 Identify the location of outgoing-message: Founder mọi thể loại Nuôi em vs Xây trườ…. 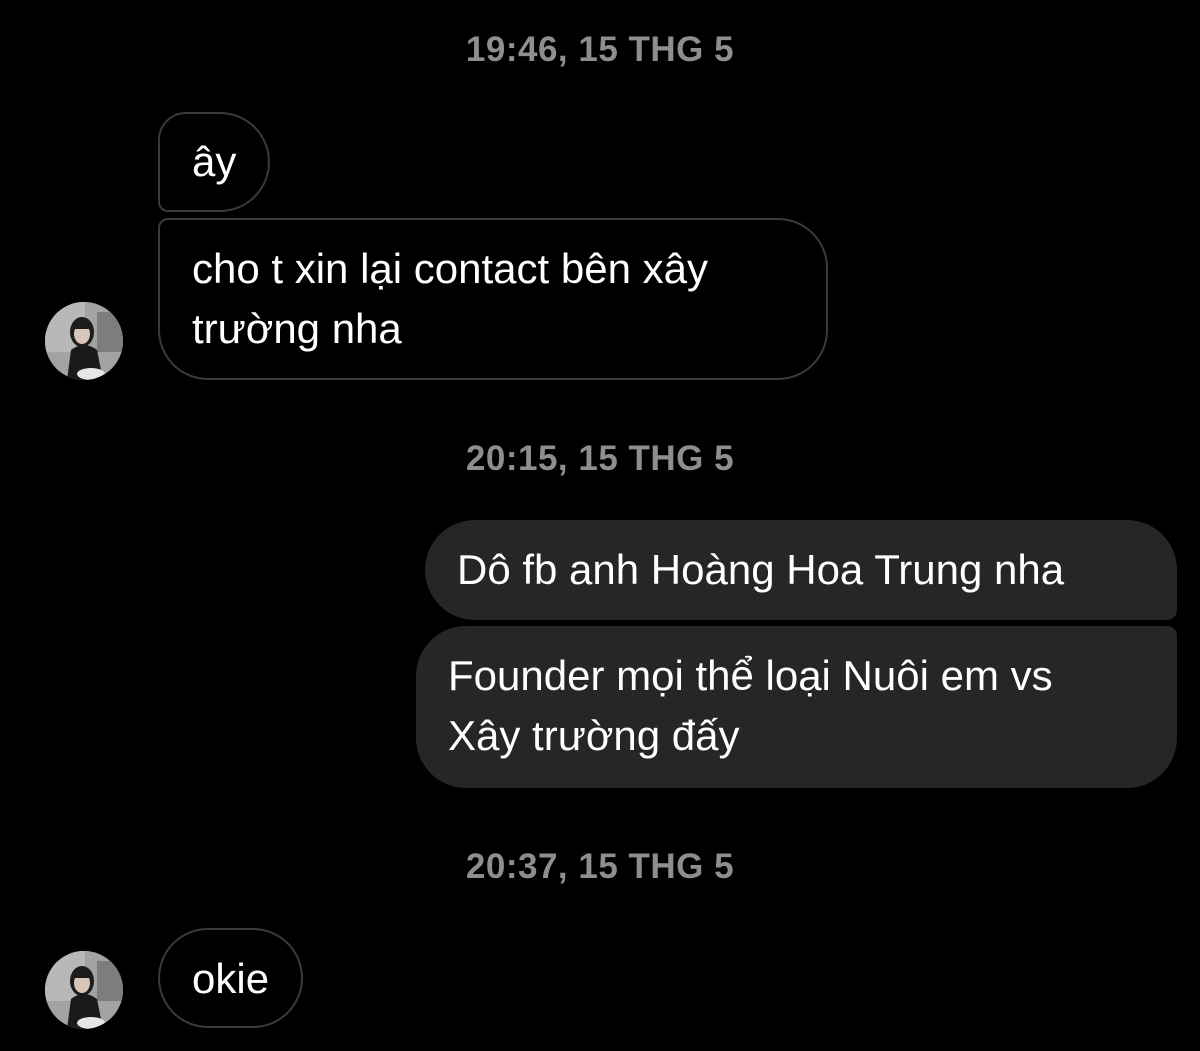
(796, 707).